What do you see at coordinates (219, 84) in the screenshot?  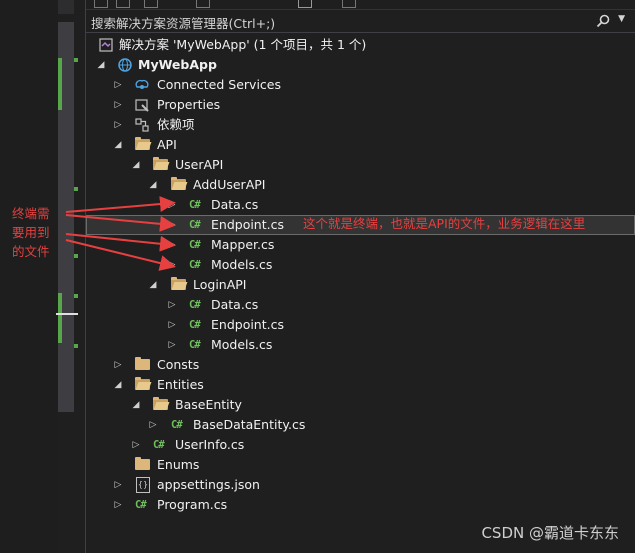 I see `tree-item-label: Connected Services` at bounding box center [219, 84].